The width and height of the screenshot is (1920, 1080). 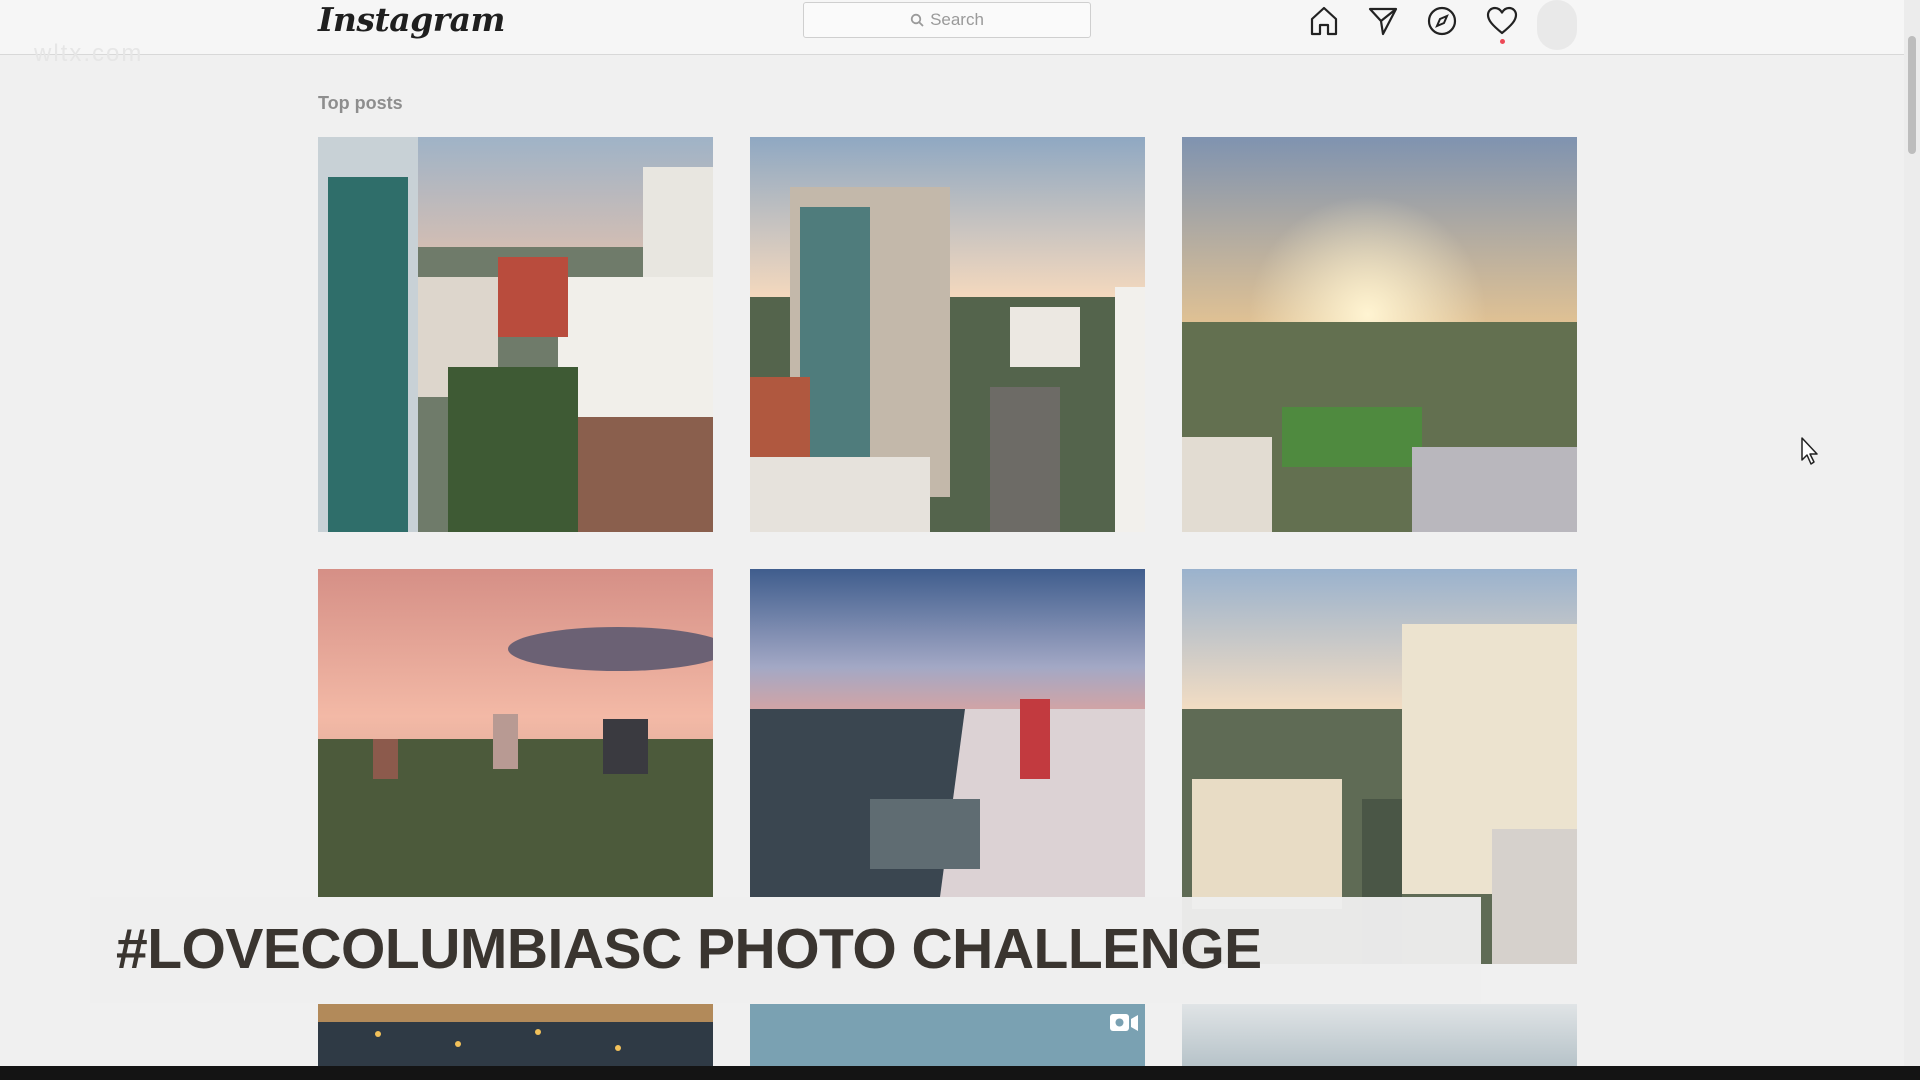 I want to click on bottom-bar, so click(x=960, y=1073).